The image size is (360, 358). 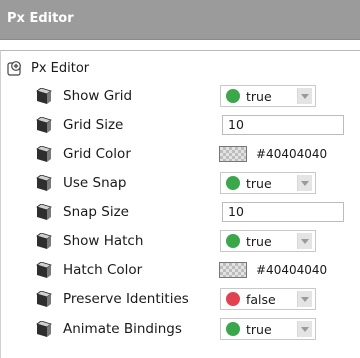 What do you see at coordinates (195, 212) in the screenshot?
I see `property-row-snap-size: Snap Size 10` at bounding box center [195, 212].